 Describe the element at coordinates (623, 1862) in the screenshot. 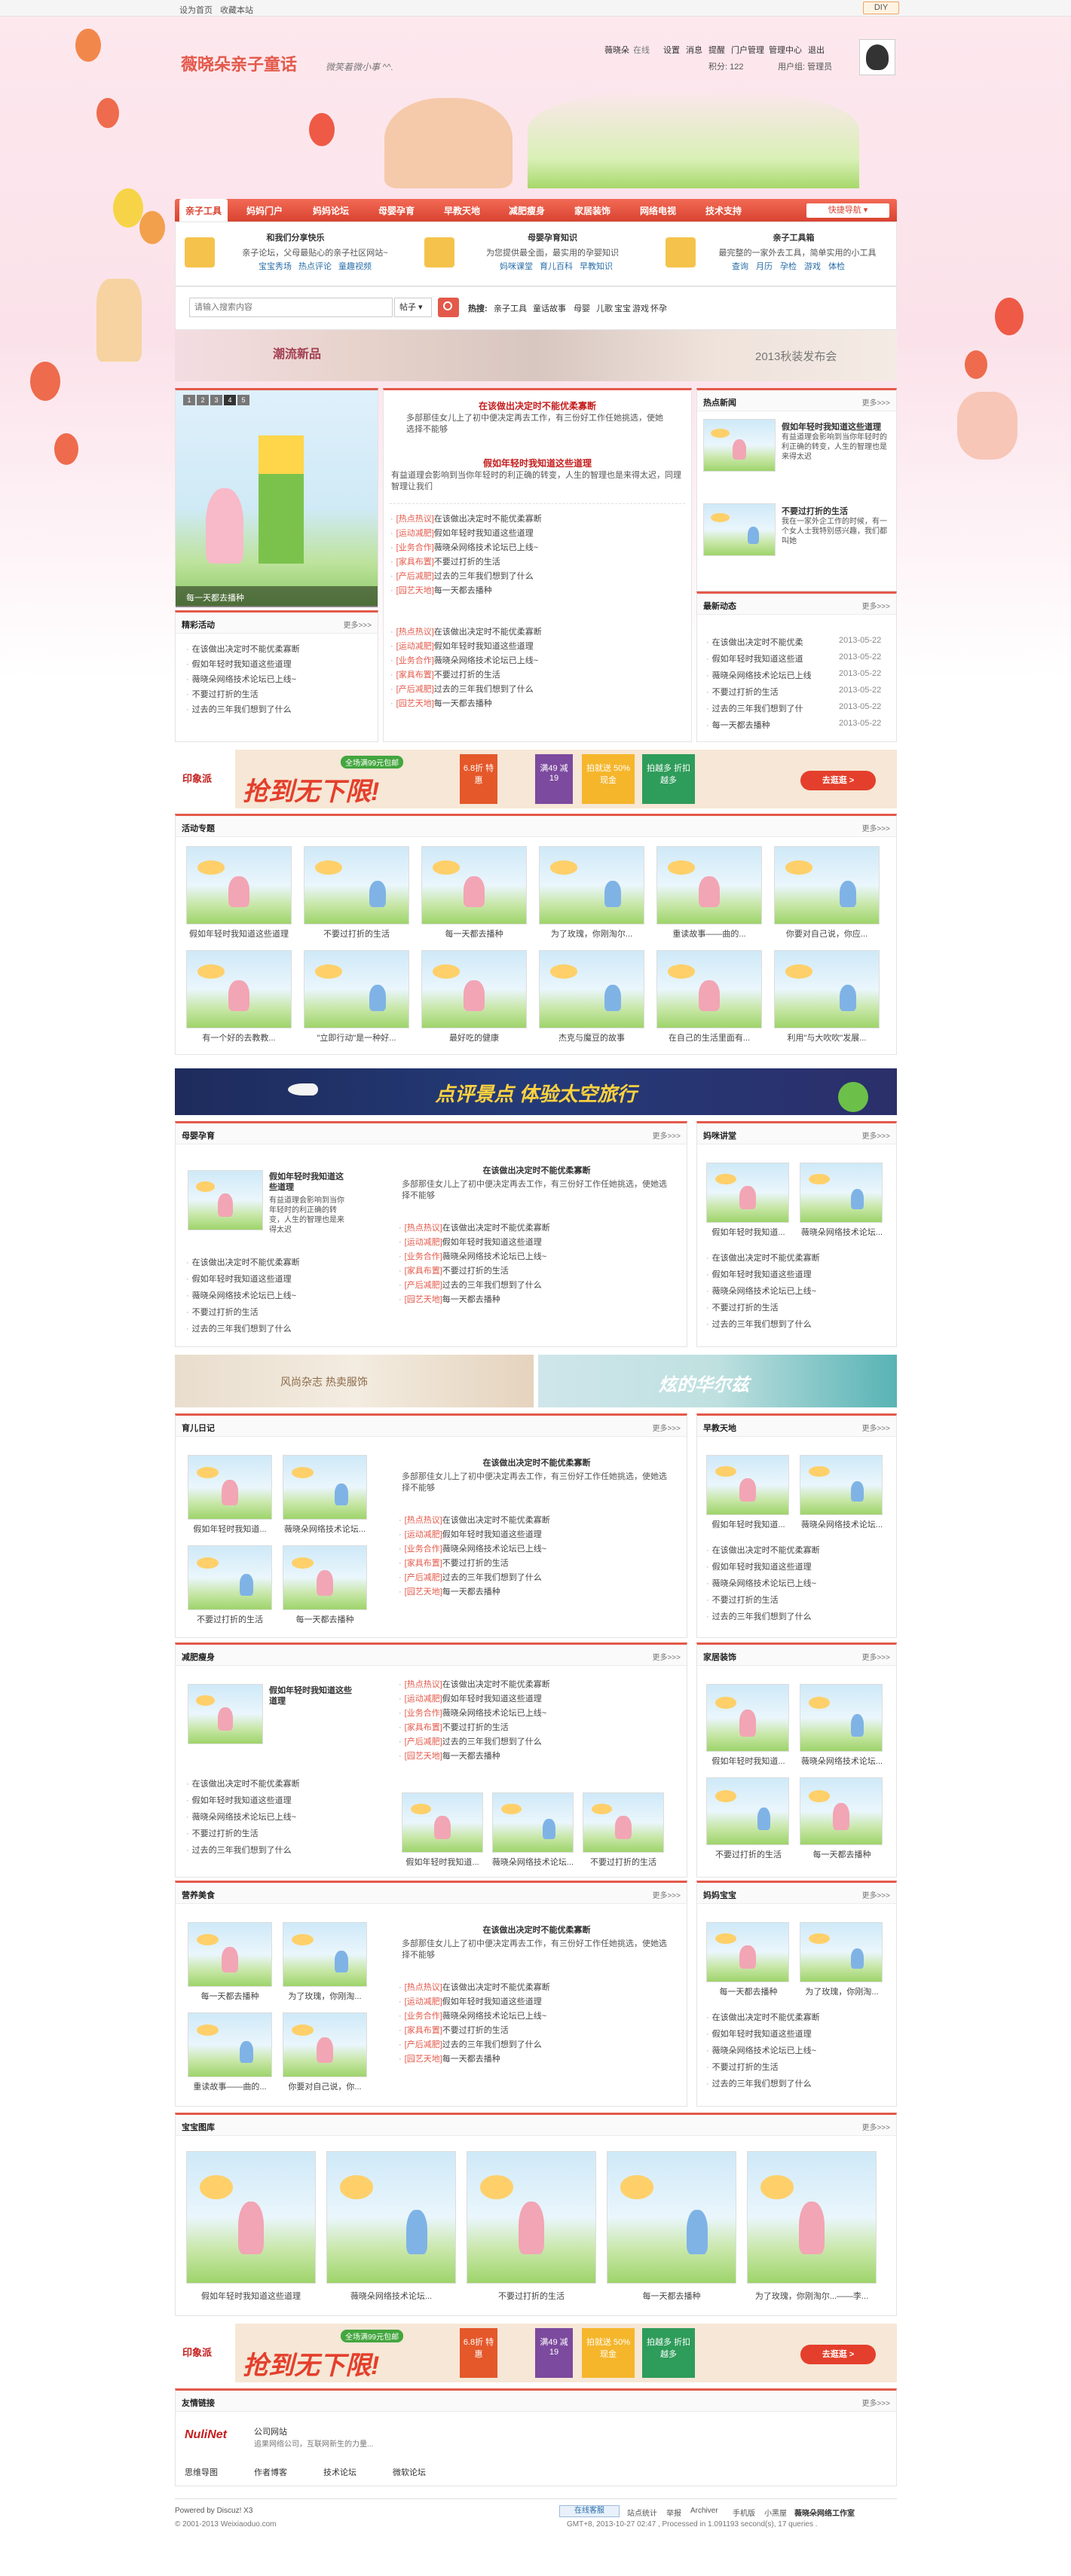

I see `thumb-caption: 不要过打折的生活` at that location.